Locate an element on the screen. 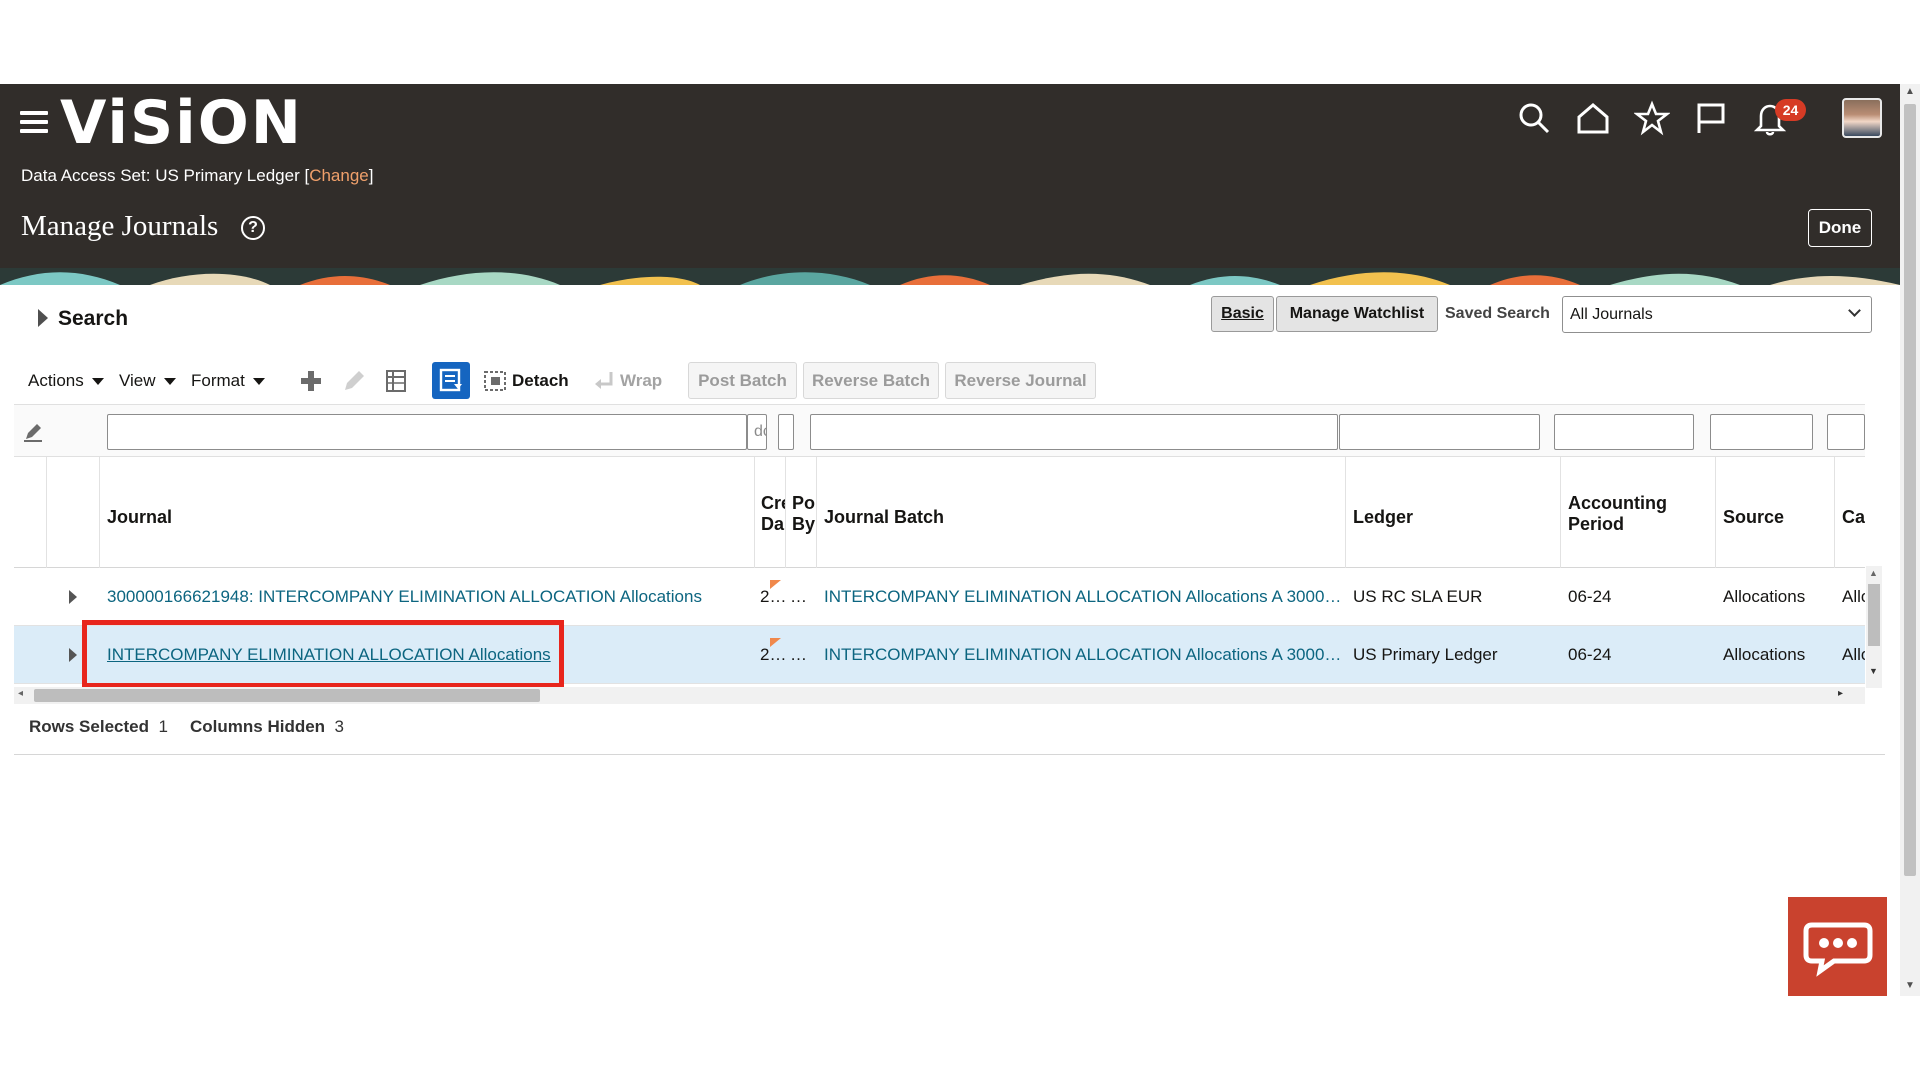  manage-watchlist-button: Manage Watchlist is located at coordinates (1357, 314).